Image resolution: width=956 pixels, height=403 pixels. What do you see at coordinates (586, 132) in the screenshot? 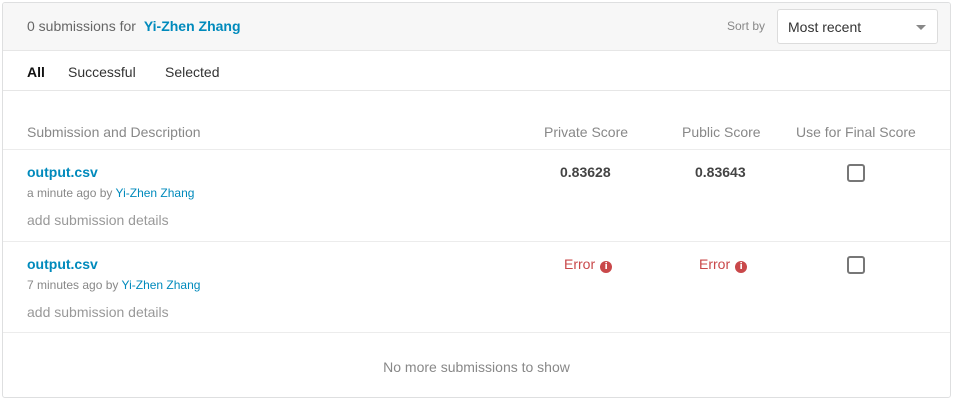
I see `column-header-private-score: Private Score` at bounding box center [586, 132].